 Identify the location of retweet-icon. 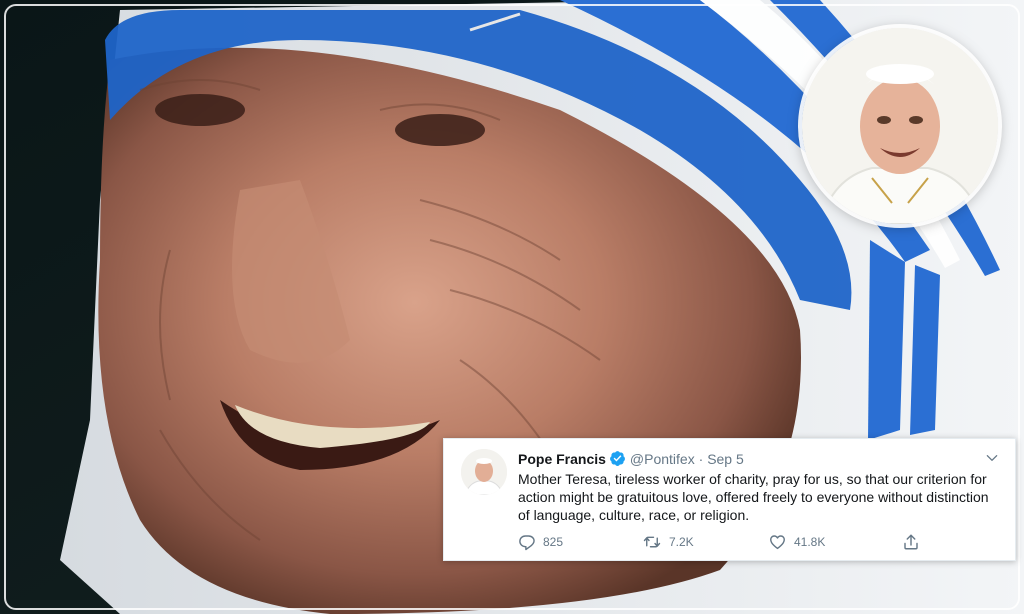
(652, 542).